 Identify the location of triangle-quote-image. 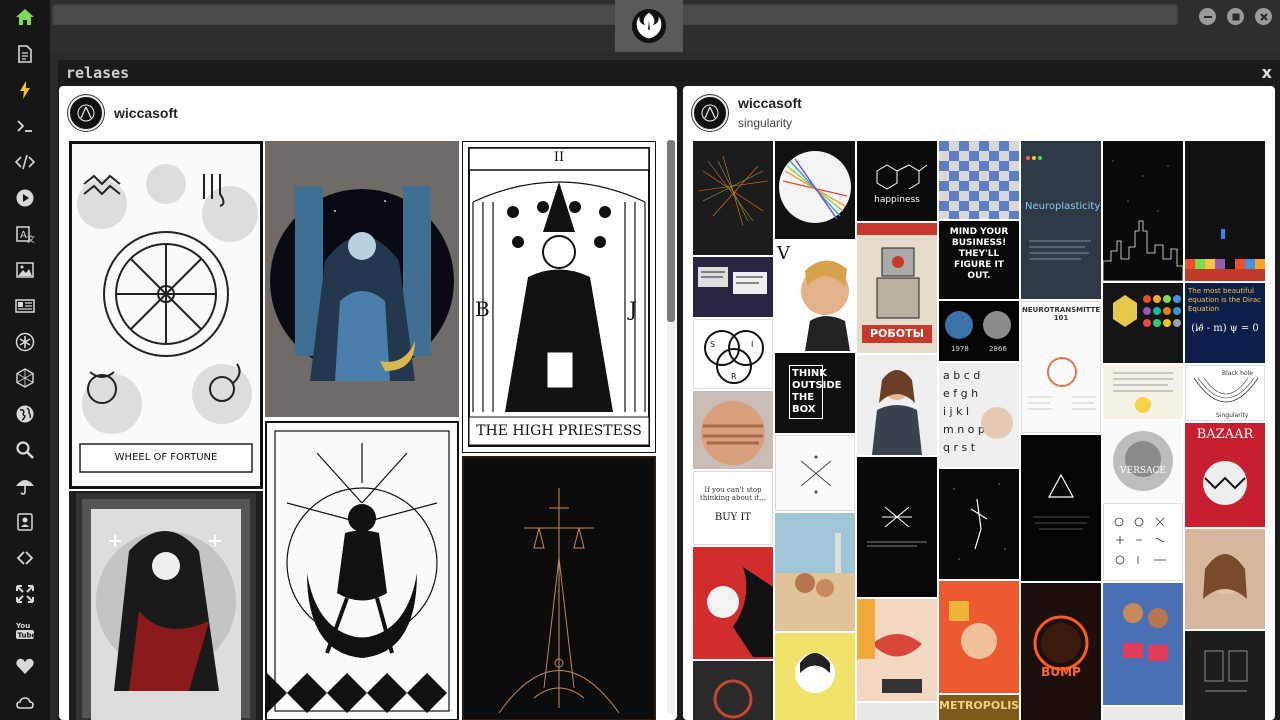
(1061, 508).